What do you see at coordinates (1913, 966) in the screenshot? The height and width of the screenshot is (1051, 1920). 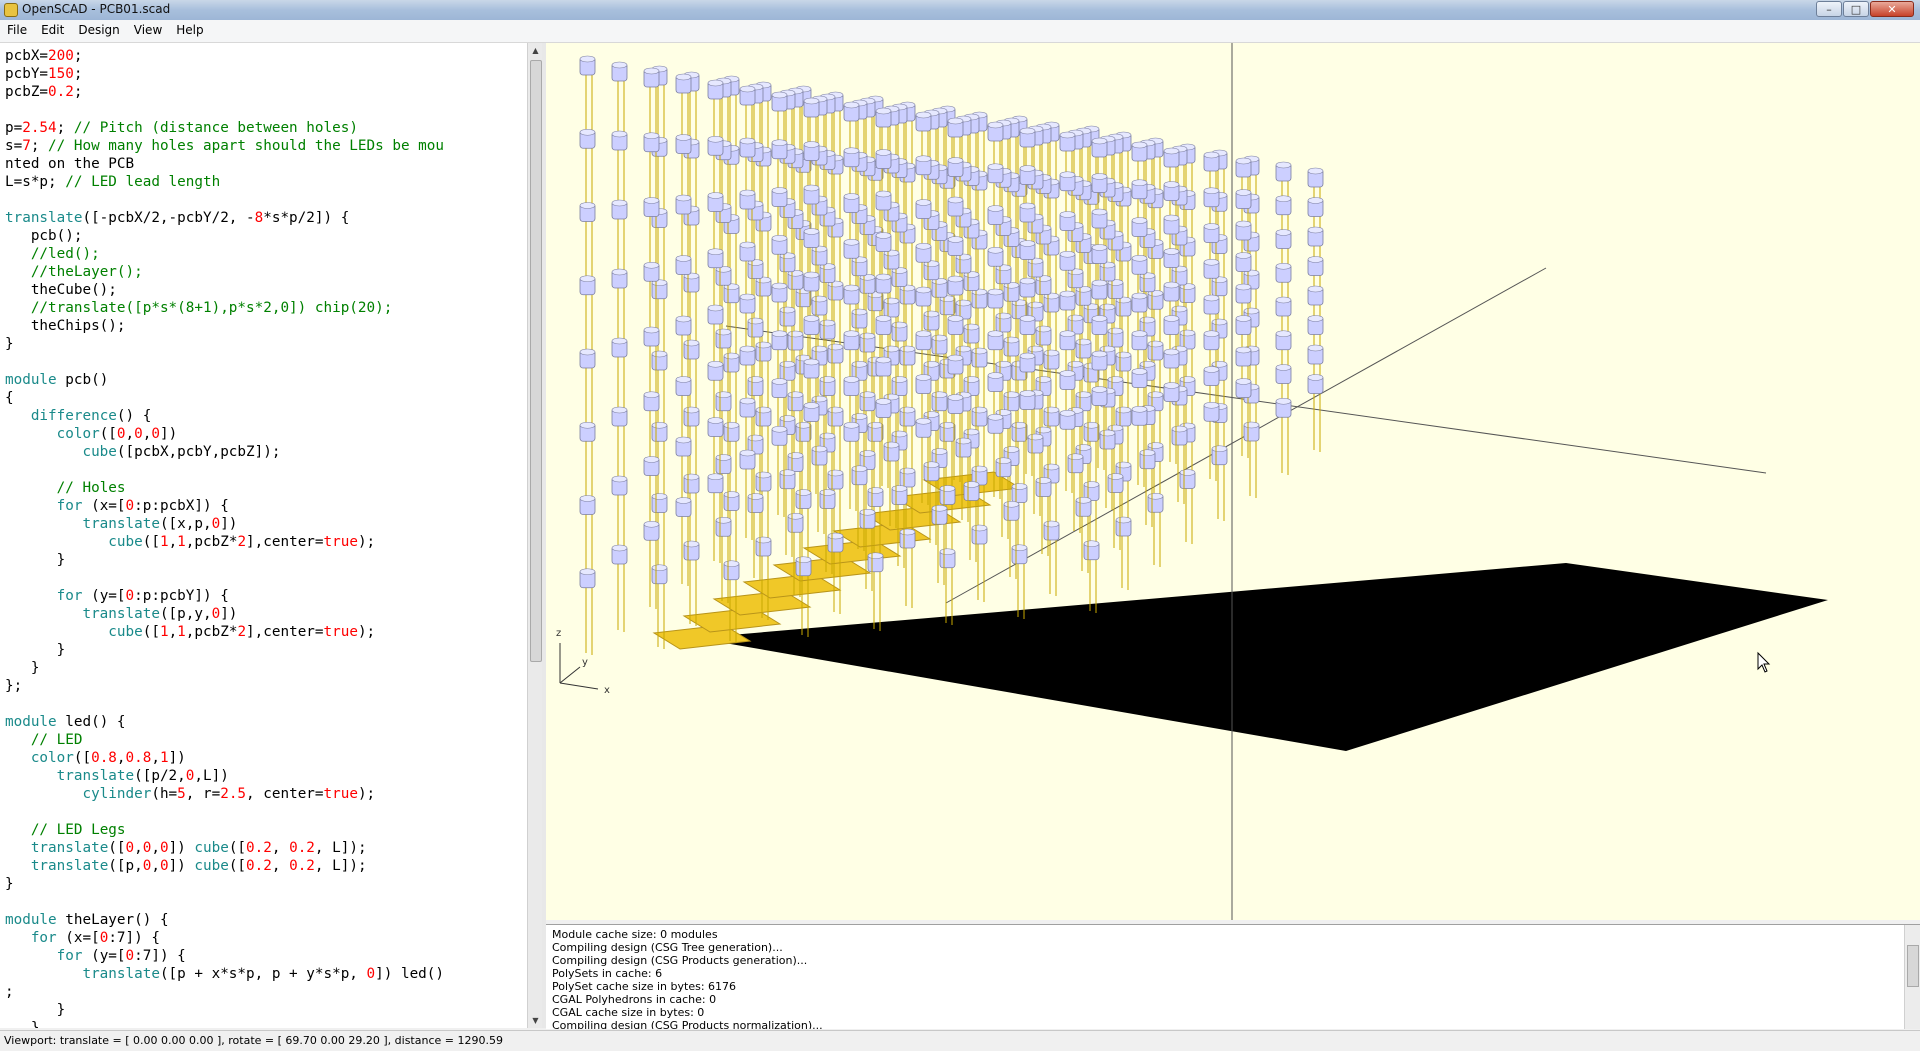 I see `console-scroll-thumb` at bounding box center [1913, 966].